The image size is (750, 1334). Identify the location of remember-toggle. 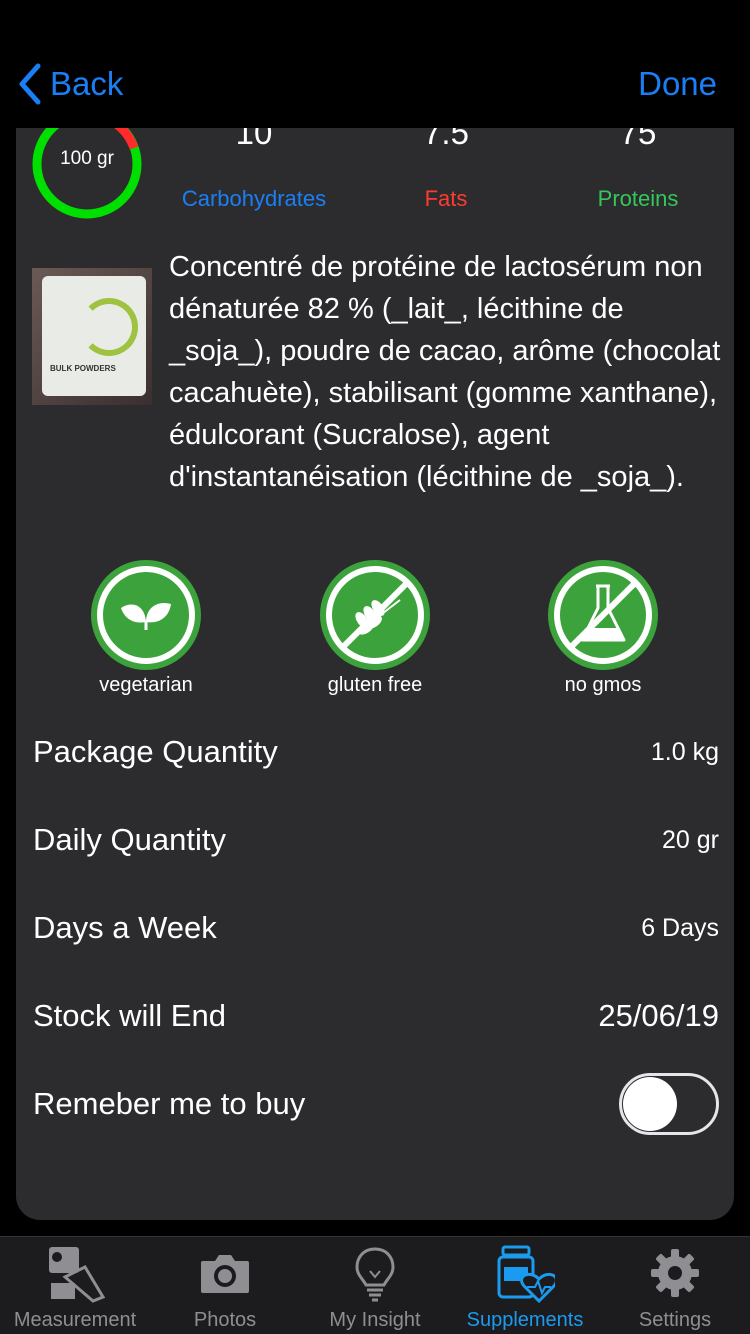
(669, 1104).